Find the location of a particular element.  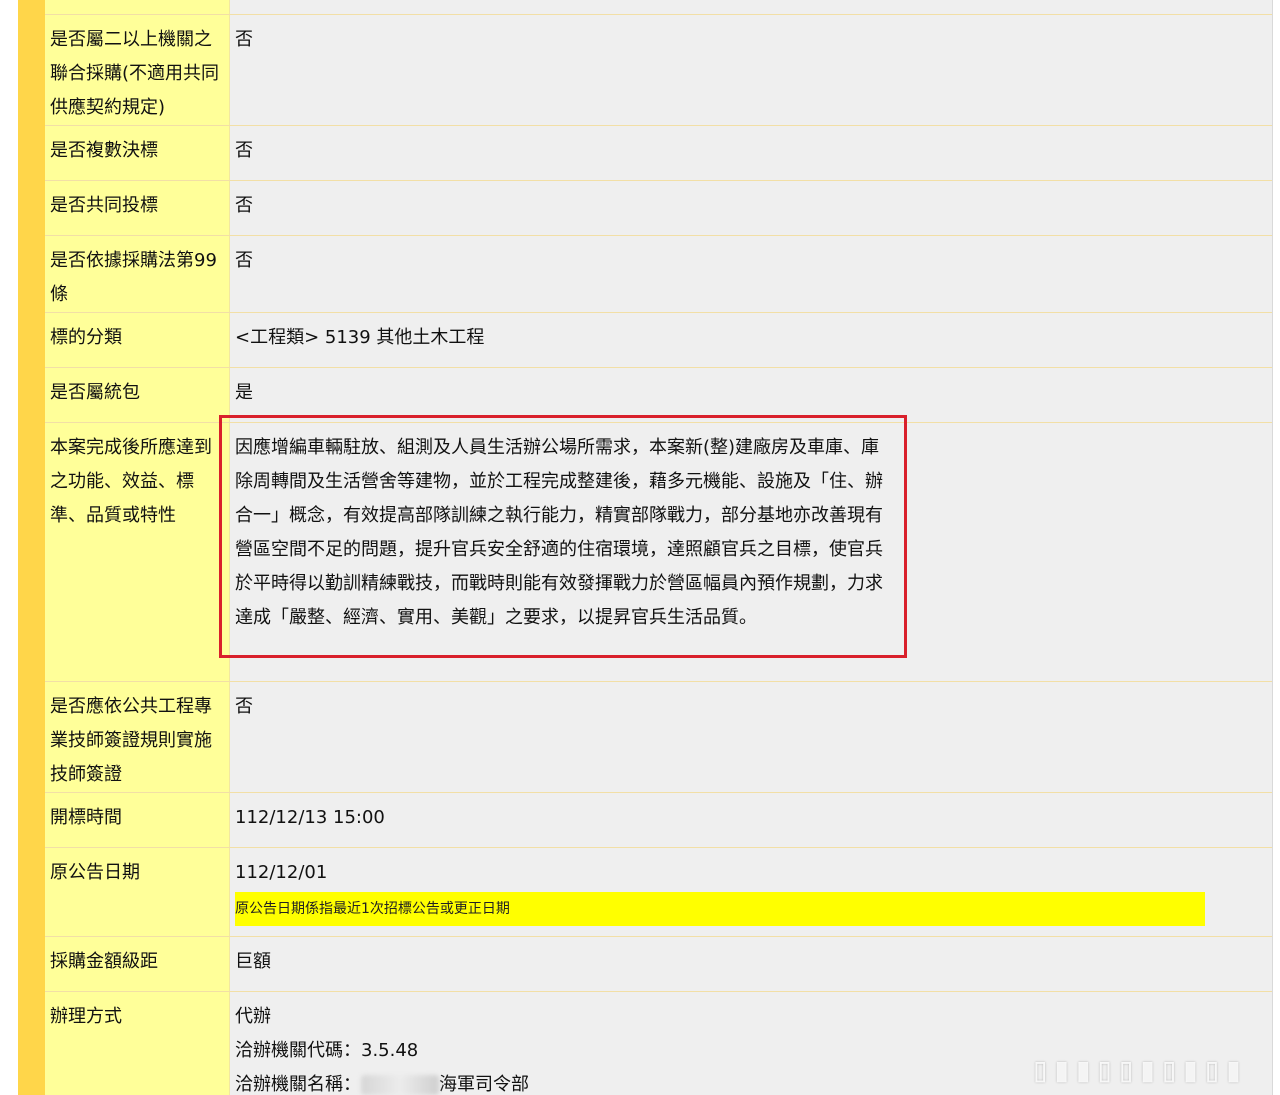

row-value: 112/12/01 is located at coordinates (281, 872).